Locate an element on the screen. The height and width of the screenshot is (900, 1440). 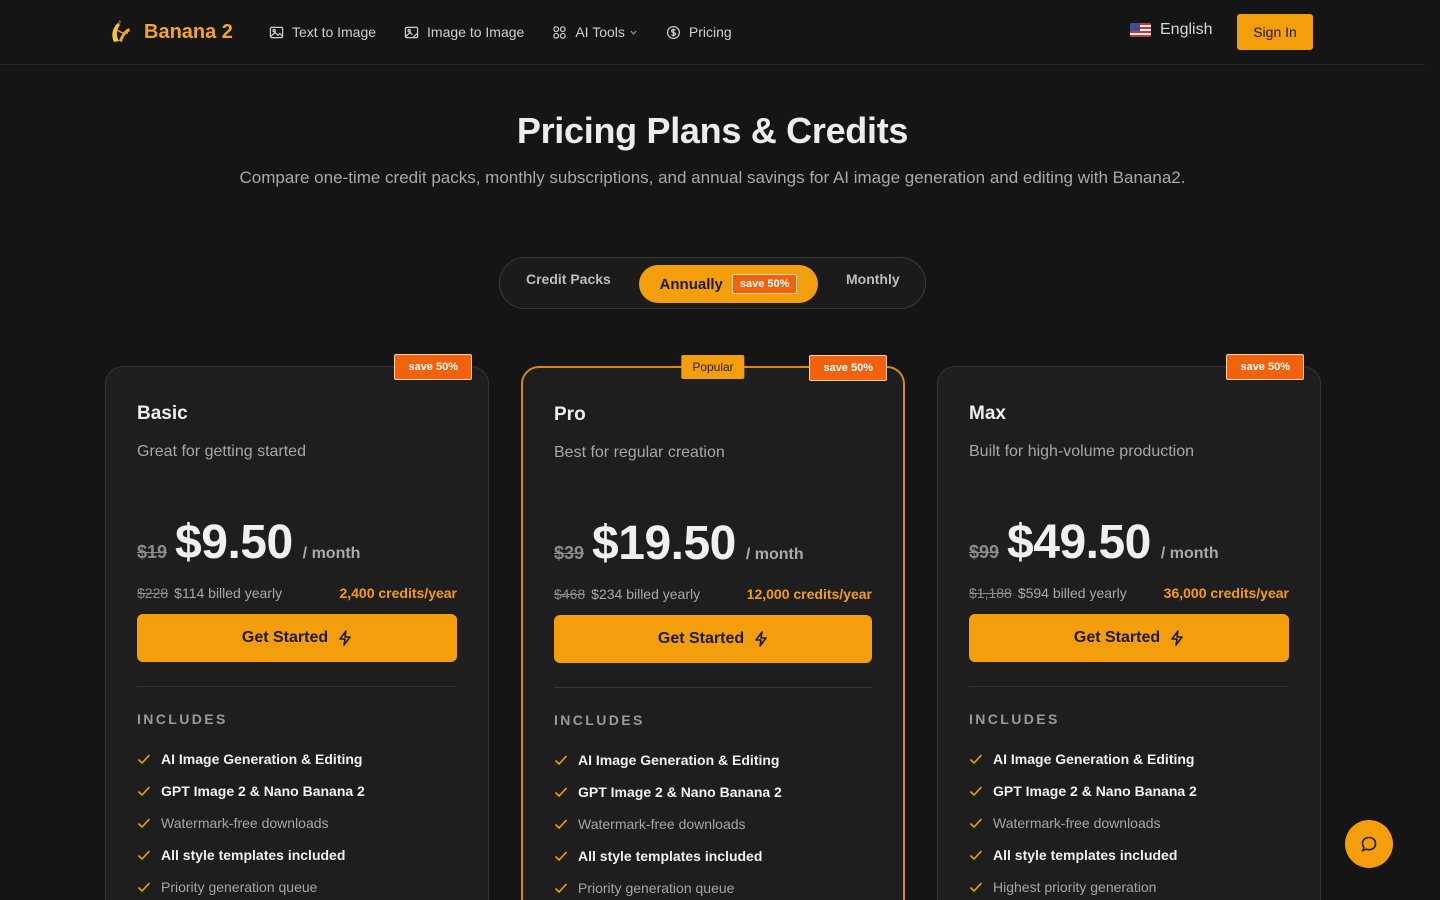
plan-description: Best for regular creation is located at coordinates (639, 452).